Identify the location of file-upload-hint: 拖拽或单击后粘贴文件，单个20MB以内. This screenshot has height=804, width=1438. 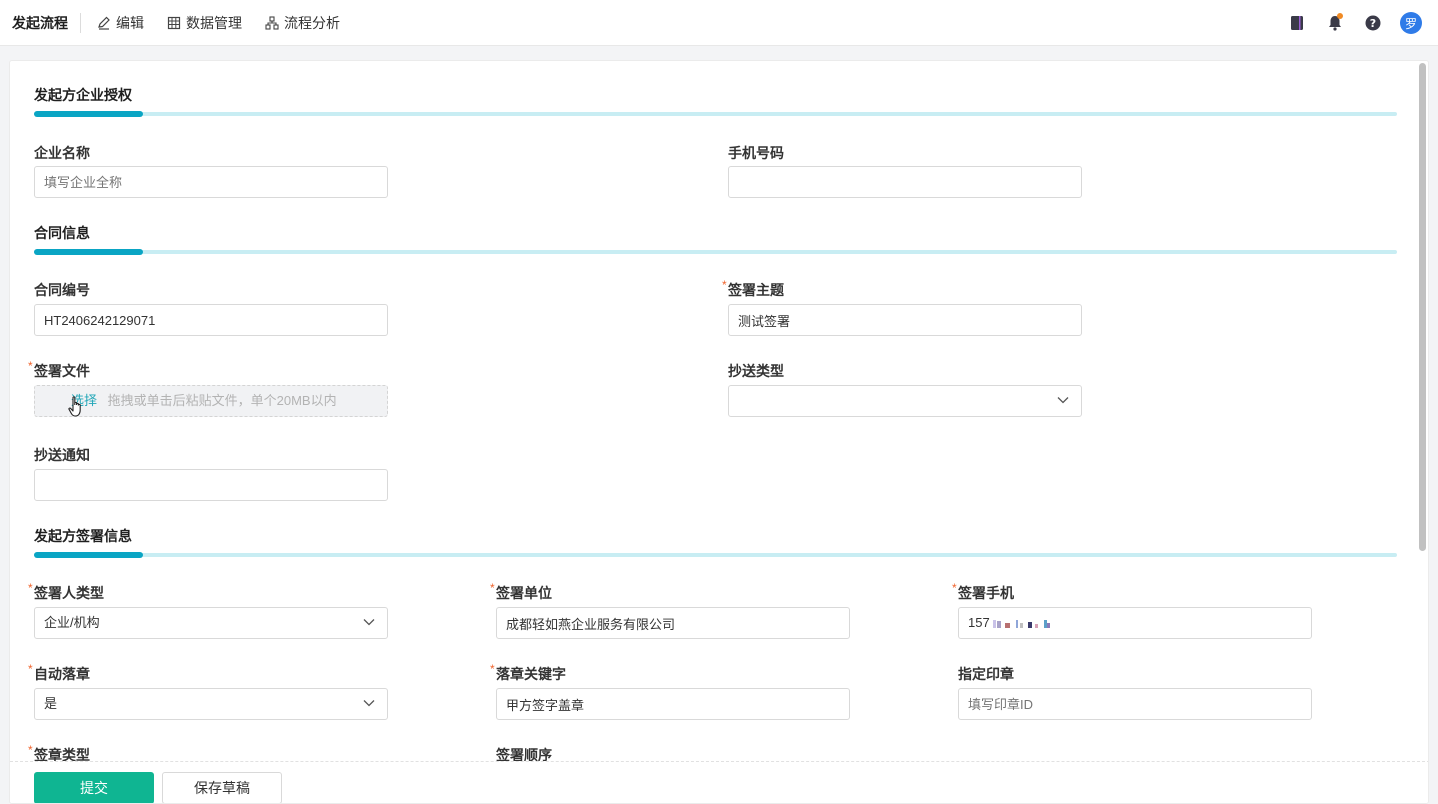
(222, 400).